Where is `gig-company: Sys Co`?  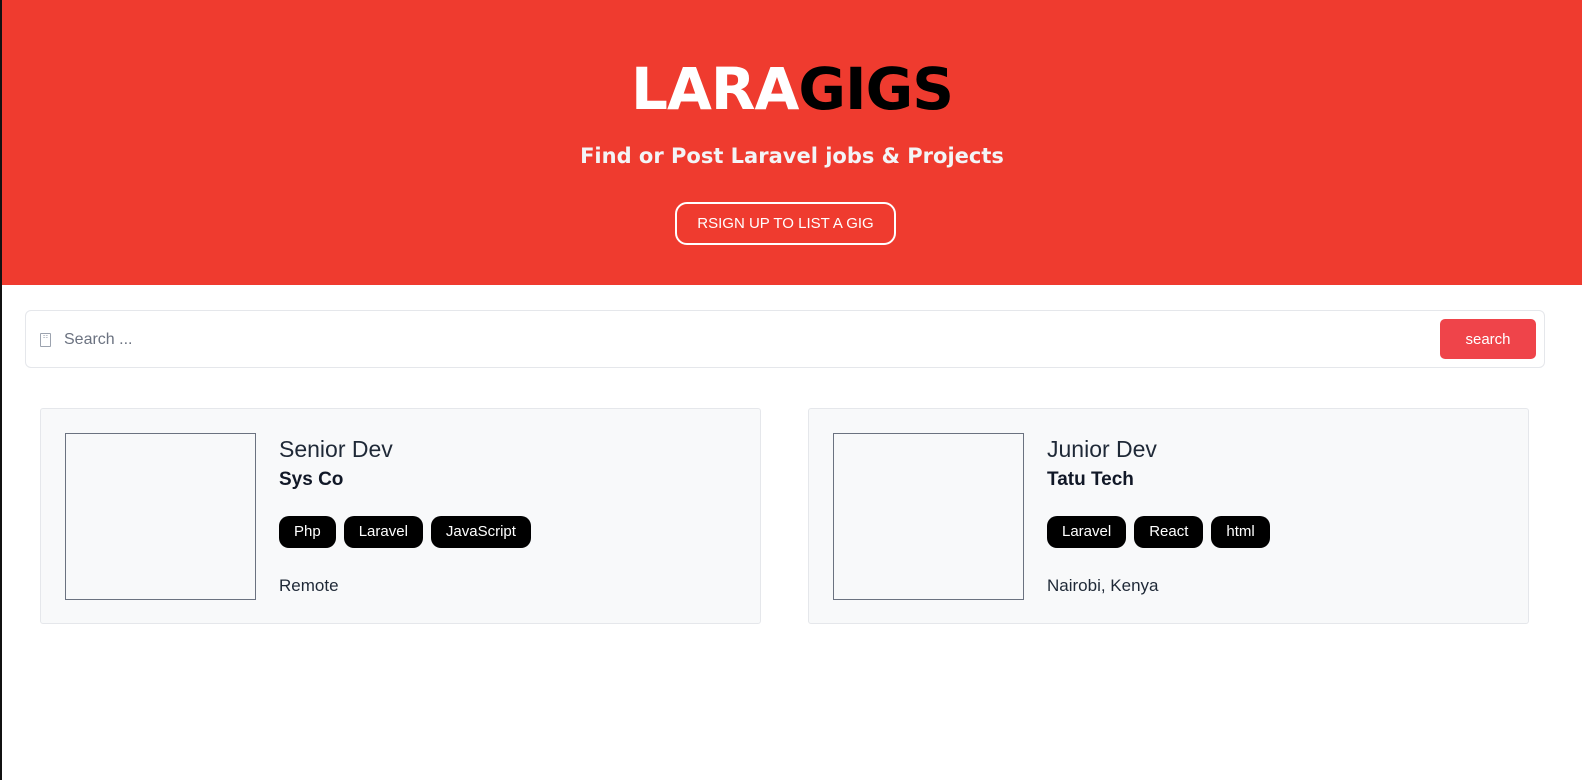 gig-company: Sys Co is located at coordinates (311, 479).